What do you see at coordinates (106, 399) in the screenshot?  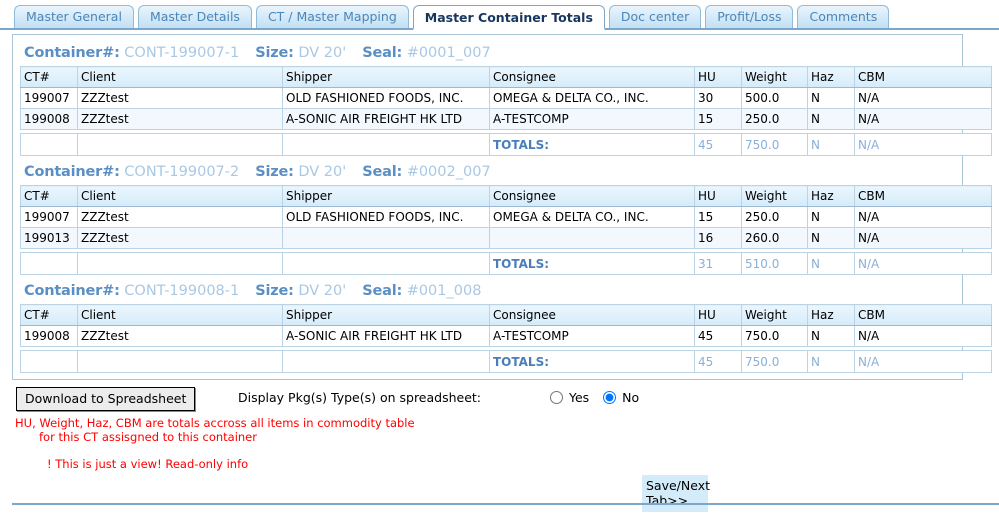 I see `download-to-spreadsheet-button: Download to Spreadsheet` at bounding box center [106, 399].